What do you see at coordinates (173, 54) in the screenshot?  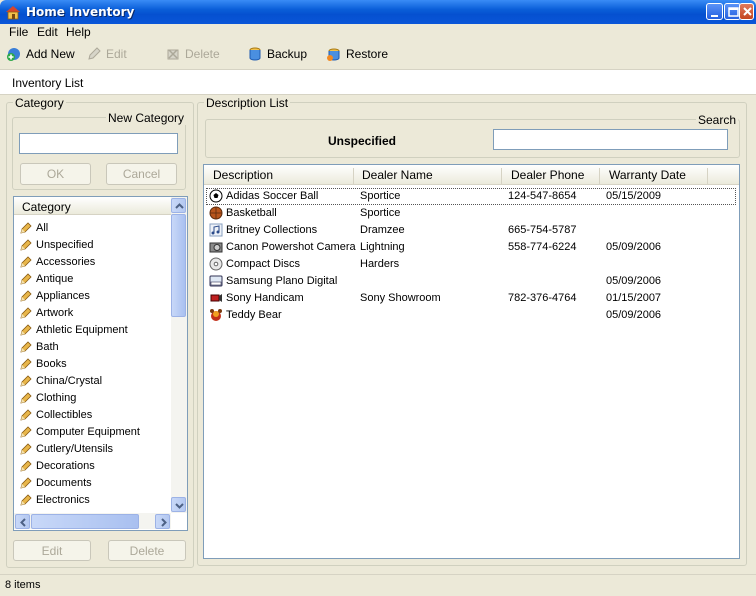 I see `delete-icon` at bounding box center [173, 54].